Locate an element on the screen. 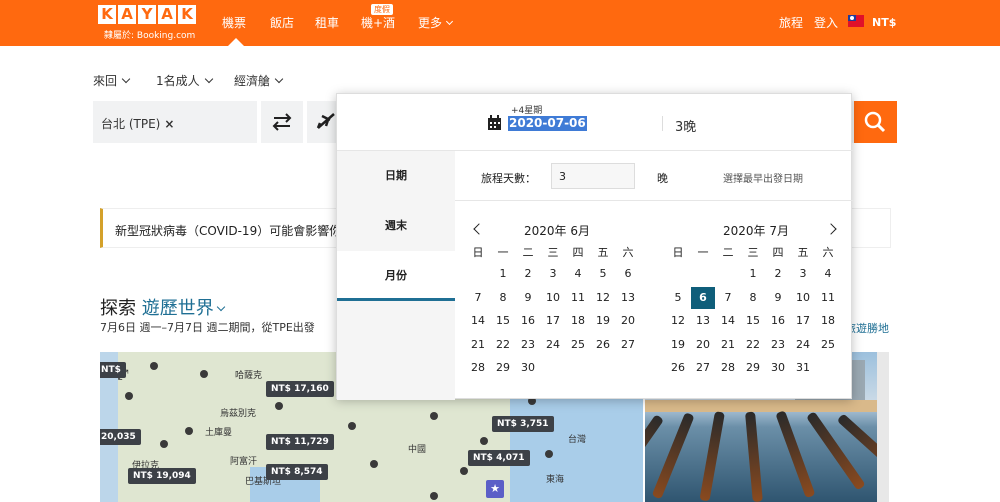  price-pin: NT$ 19,094 is located at coordinates (162, 476).